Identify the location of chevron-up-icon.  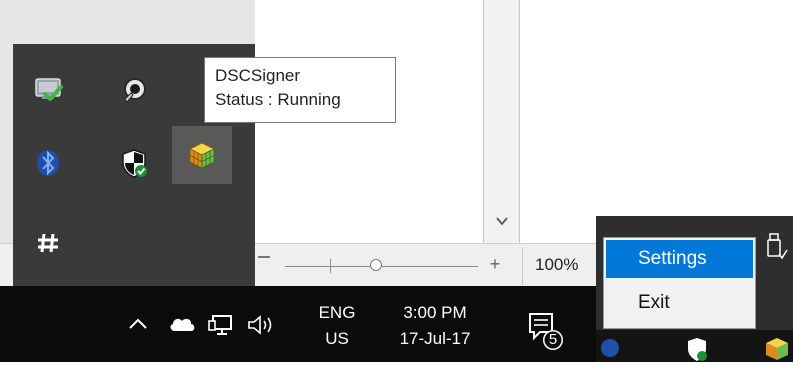
(138, 323).